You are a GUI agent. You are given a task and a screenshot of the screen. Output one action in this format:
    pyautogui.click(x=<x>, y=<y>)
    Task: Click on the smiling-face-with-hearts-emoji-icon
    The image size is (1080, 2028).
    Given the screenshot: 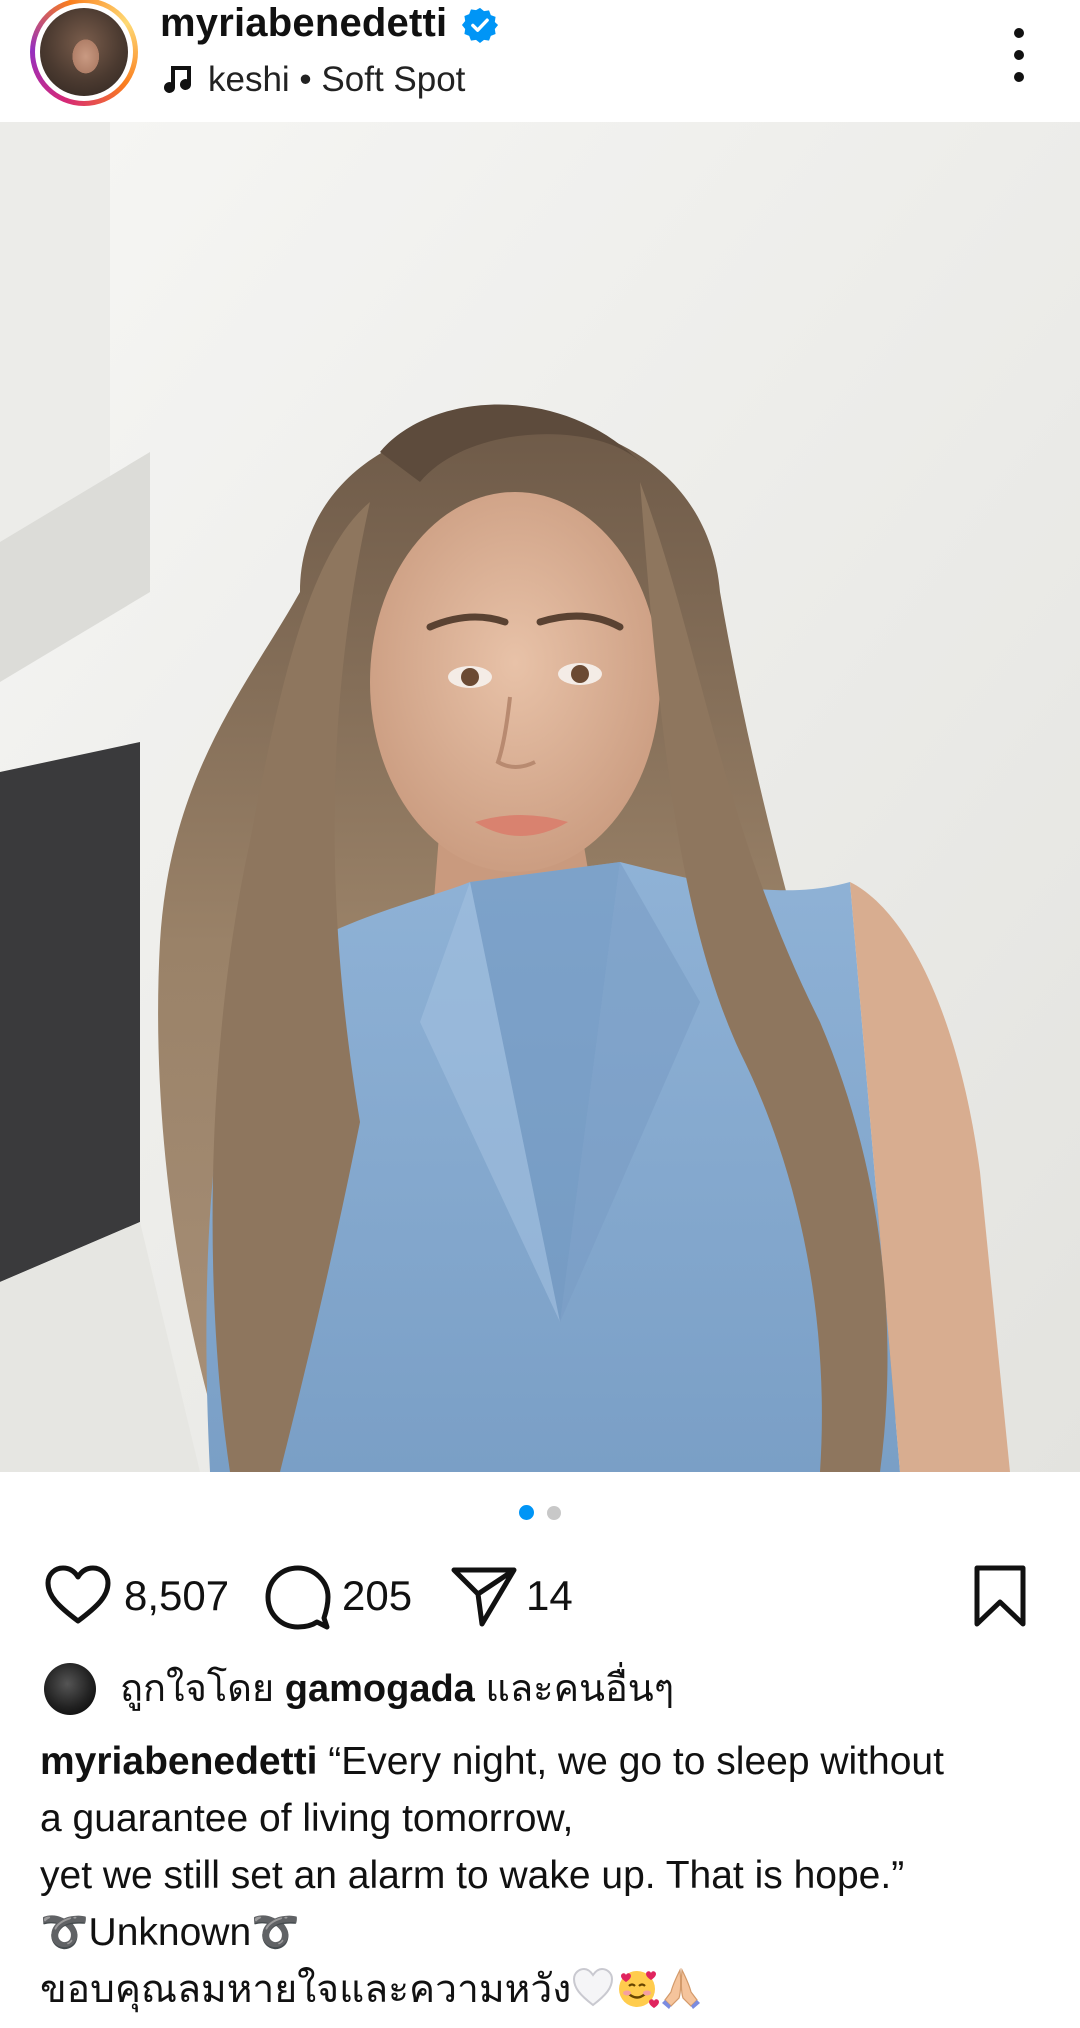 What is the action you would take?
    pyautogui.click(x=639, y=1989)
    